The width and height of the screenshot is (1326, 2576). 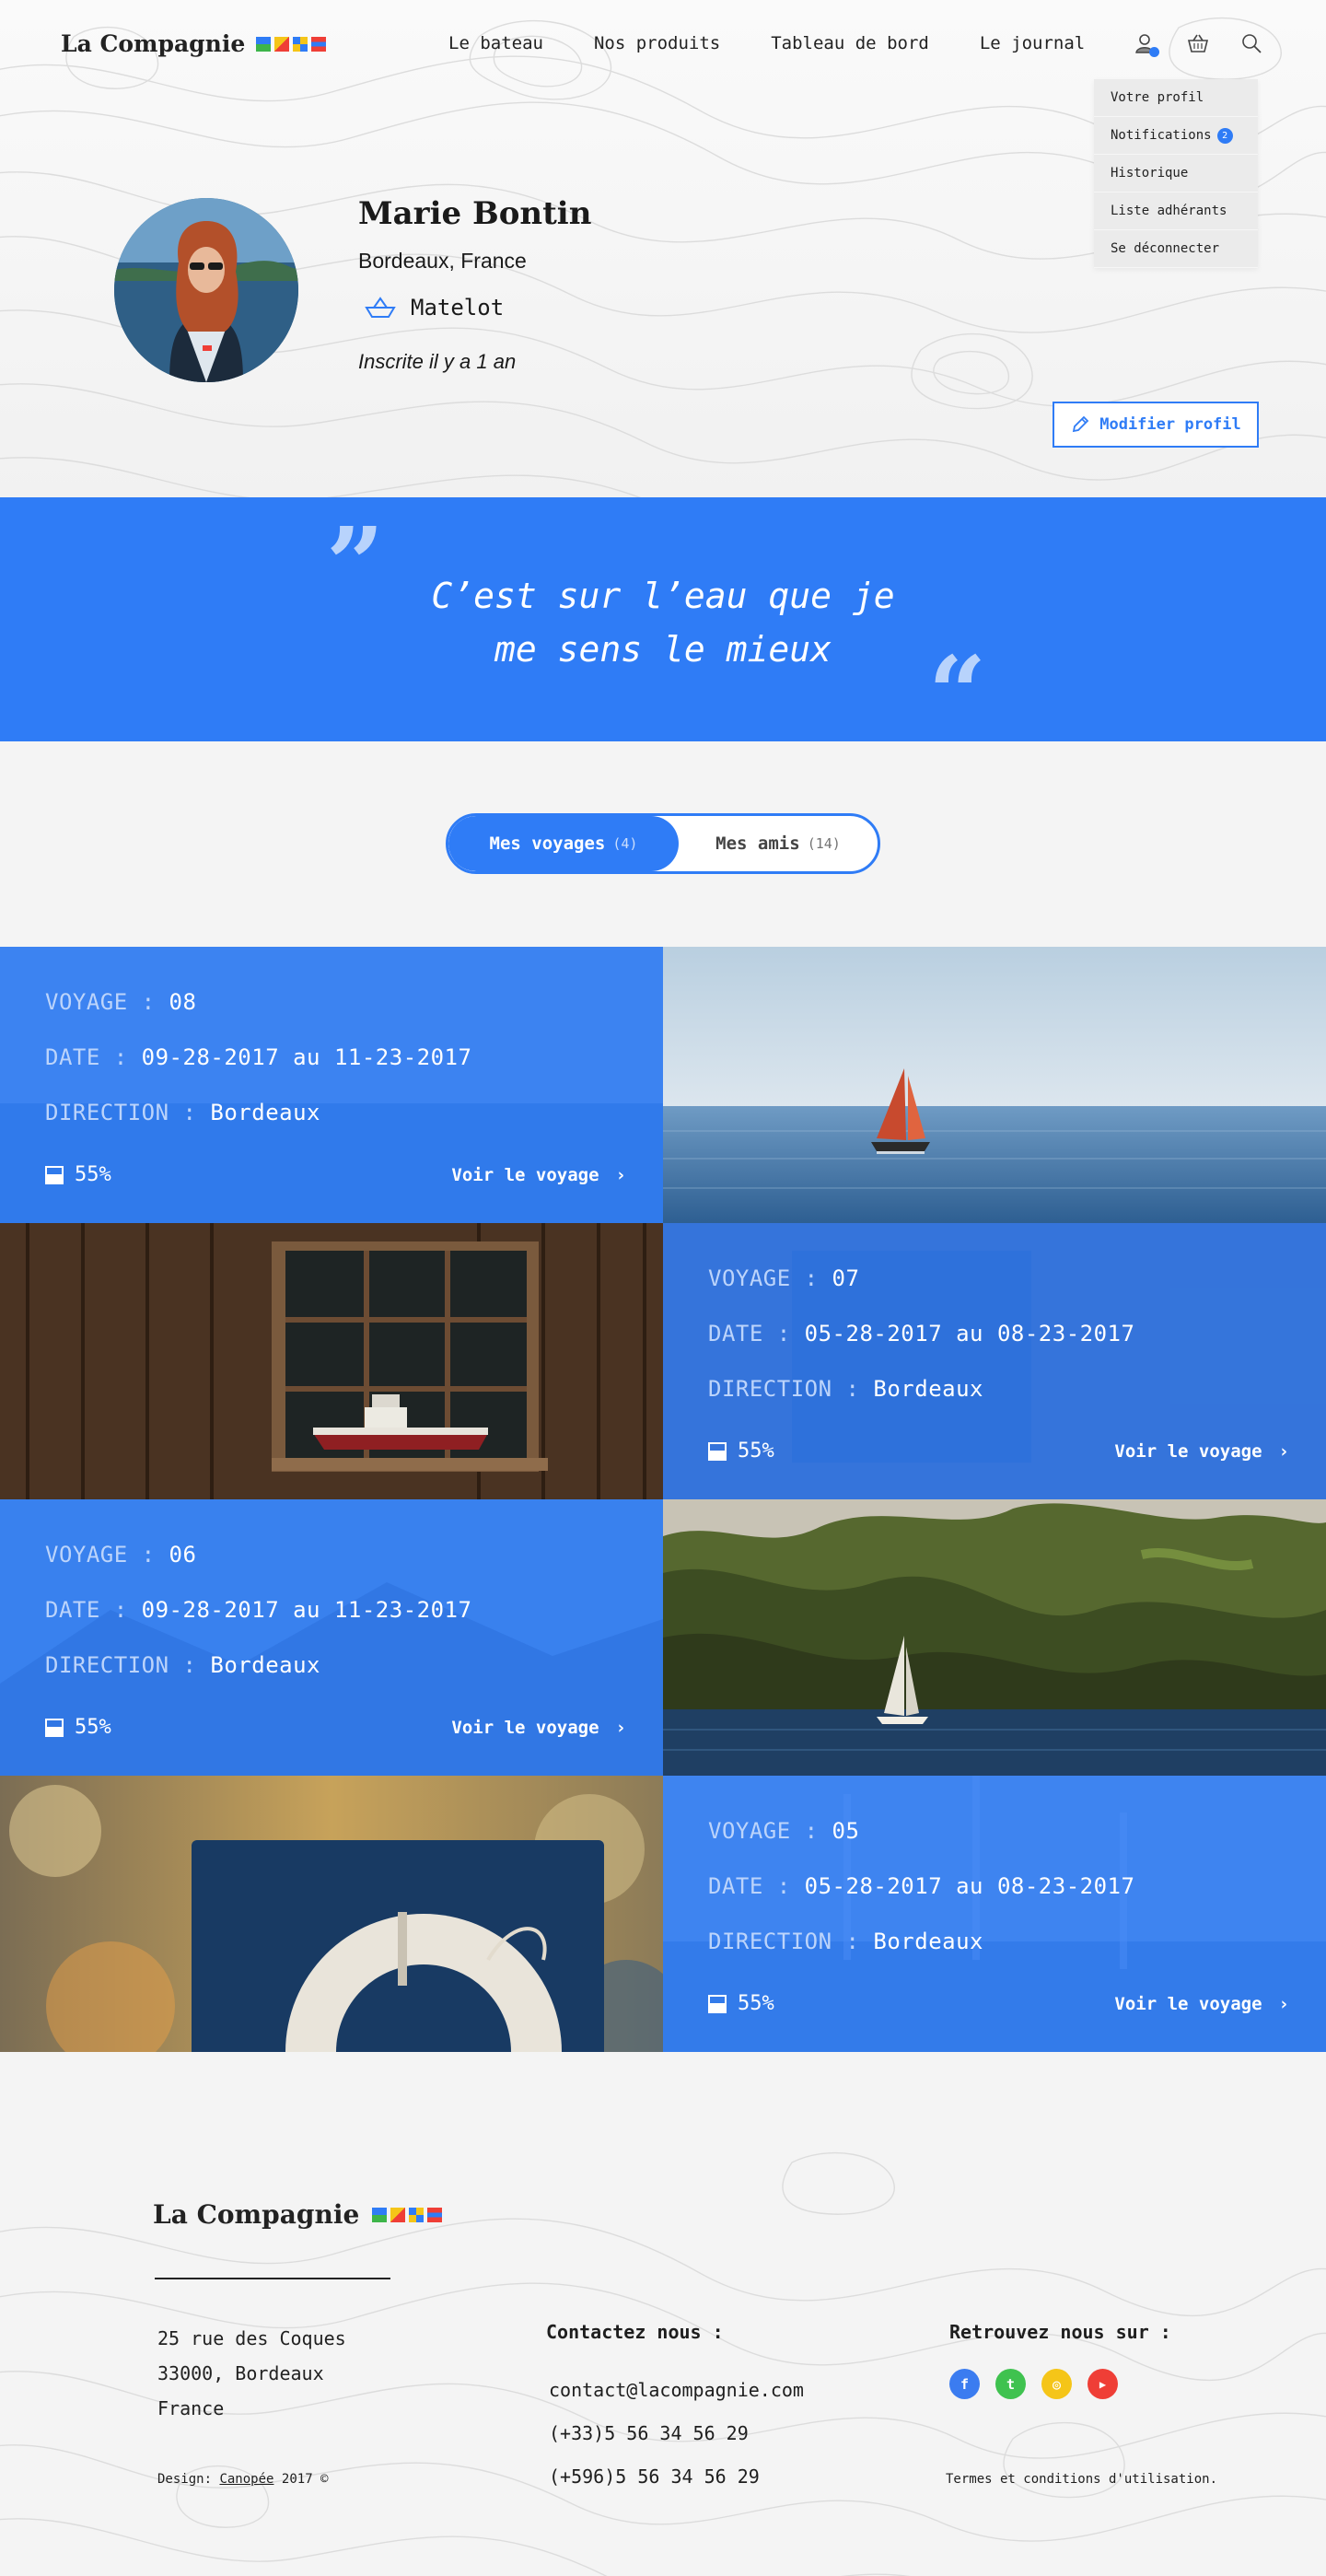 I want to click on basket-icon, so click(x=1198, y=43).